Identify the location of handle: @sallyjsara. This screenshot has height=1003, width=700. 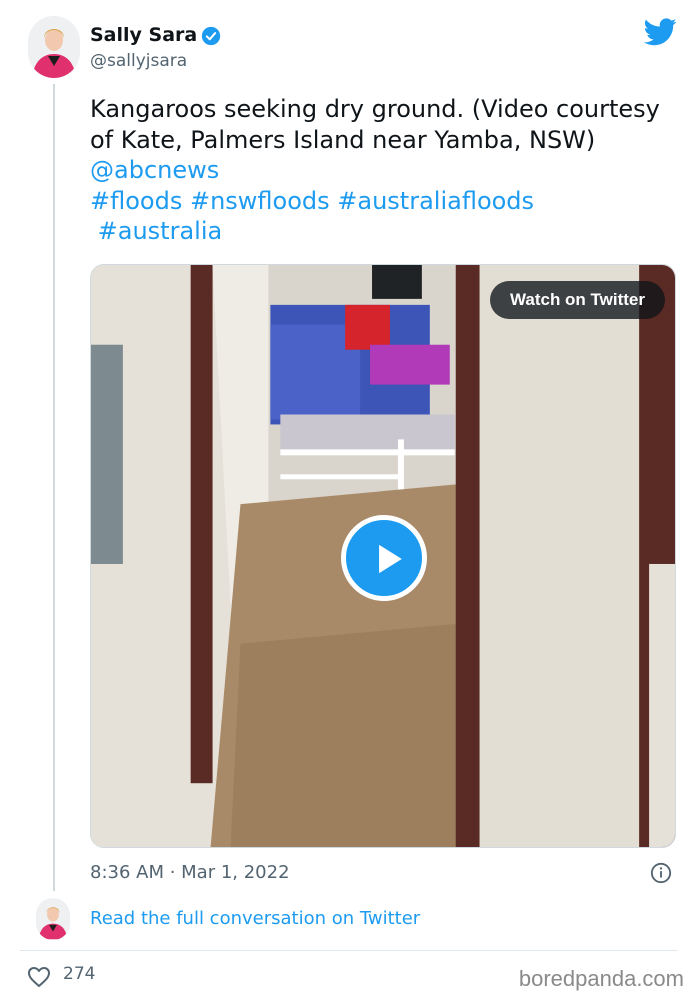
(138, 61).